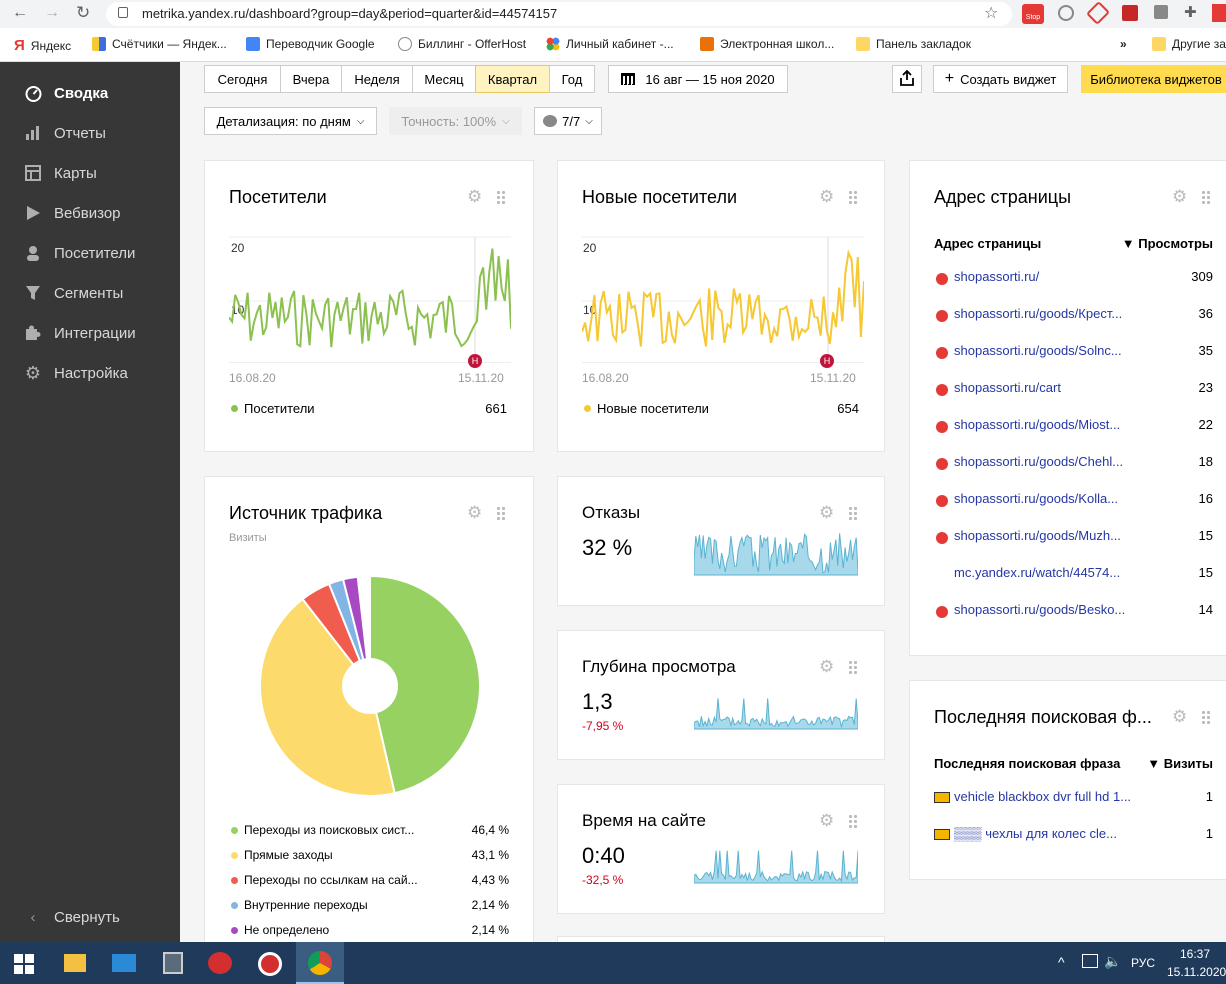  What do you see at coordinates (20, 13) in the screenshot?
I see `back-icon: ←` at bounding box center [20, 13].